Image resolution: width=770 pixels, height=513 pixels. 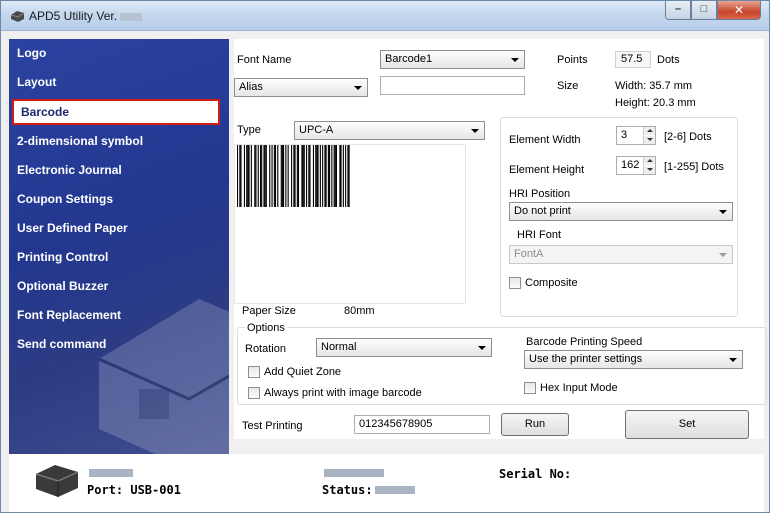 What do you see at coordinates (636, 135) in the screenshot?
I see `element-width-stepper: 3` at bounding box center [636, 135].